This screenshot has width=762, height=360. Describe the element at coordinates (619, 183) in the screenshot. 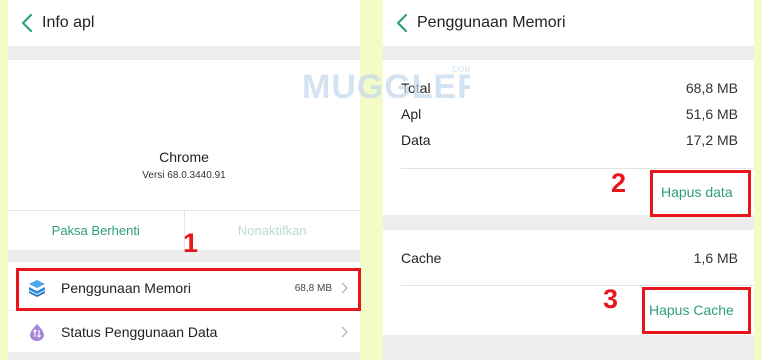

I see `step-number-2: 2` at that location.